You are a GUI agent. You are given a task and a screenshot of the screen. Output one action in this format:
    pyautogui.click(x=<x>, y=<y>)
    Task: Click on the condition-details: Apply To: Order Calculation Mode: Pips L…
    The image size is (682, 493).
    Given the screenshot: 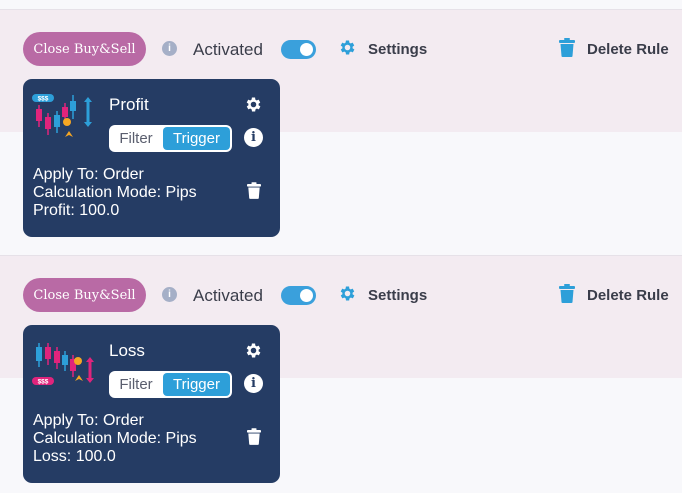 What is the action you would take?
    pyautogui.click(x=115, y=439)
    